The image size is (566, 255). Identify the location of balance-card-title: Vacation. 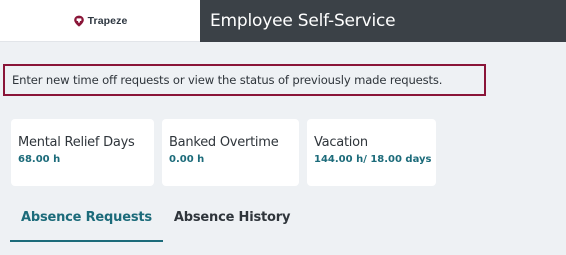
(341, 142).